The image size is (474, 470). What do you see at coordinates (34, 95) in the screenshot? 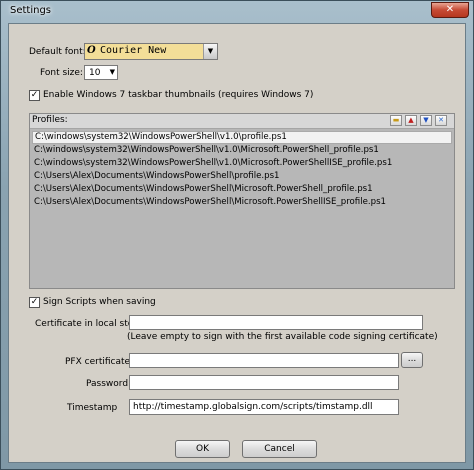
I see `taskbar-thumbnails-checkbox: ✓` at bounding box center [34, 95].